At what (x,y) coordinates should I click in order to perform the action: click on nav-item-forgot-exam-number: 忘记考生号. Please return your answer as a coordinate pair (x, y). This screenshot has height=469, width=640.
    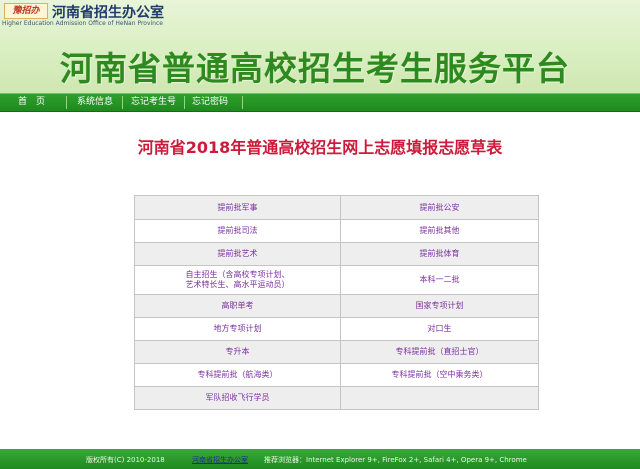
    Looking at the image, I should click on (153, 102).